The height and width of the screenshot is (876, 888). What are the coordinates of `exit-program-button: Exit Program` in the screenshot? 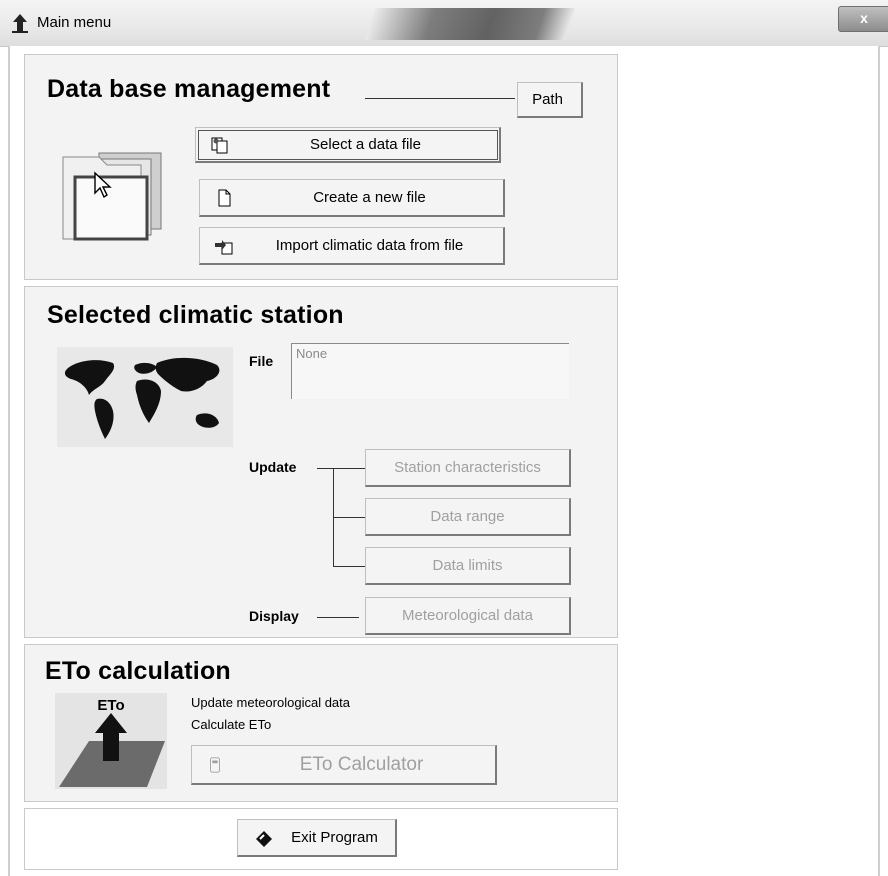 It's located at (317, 838).